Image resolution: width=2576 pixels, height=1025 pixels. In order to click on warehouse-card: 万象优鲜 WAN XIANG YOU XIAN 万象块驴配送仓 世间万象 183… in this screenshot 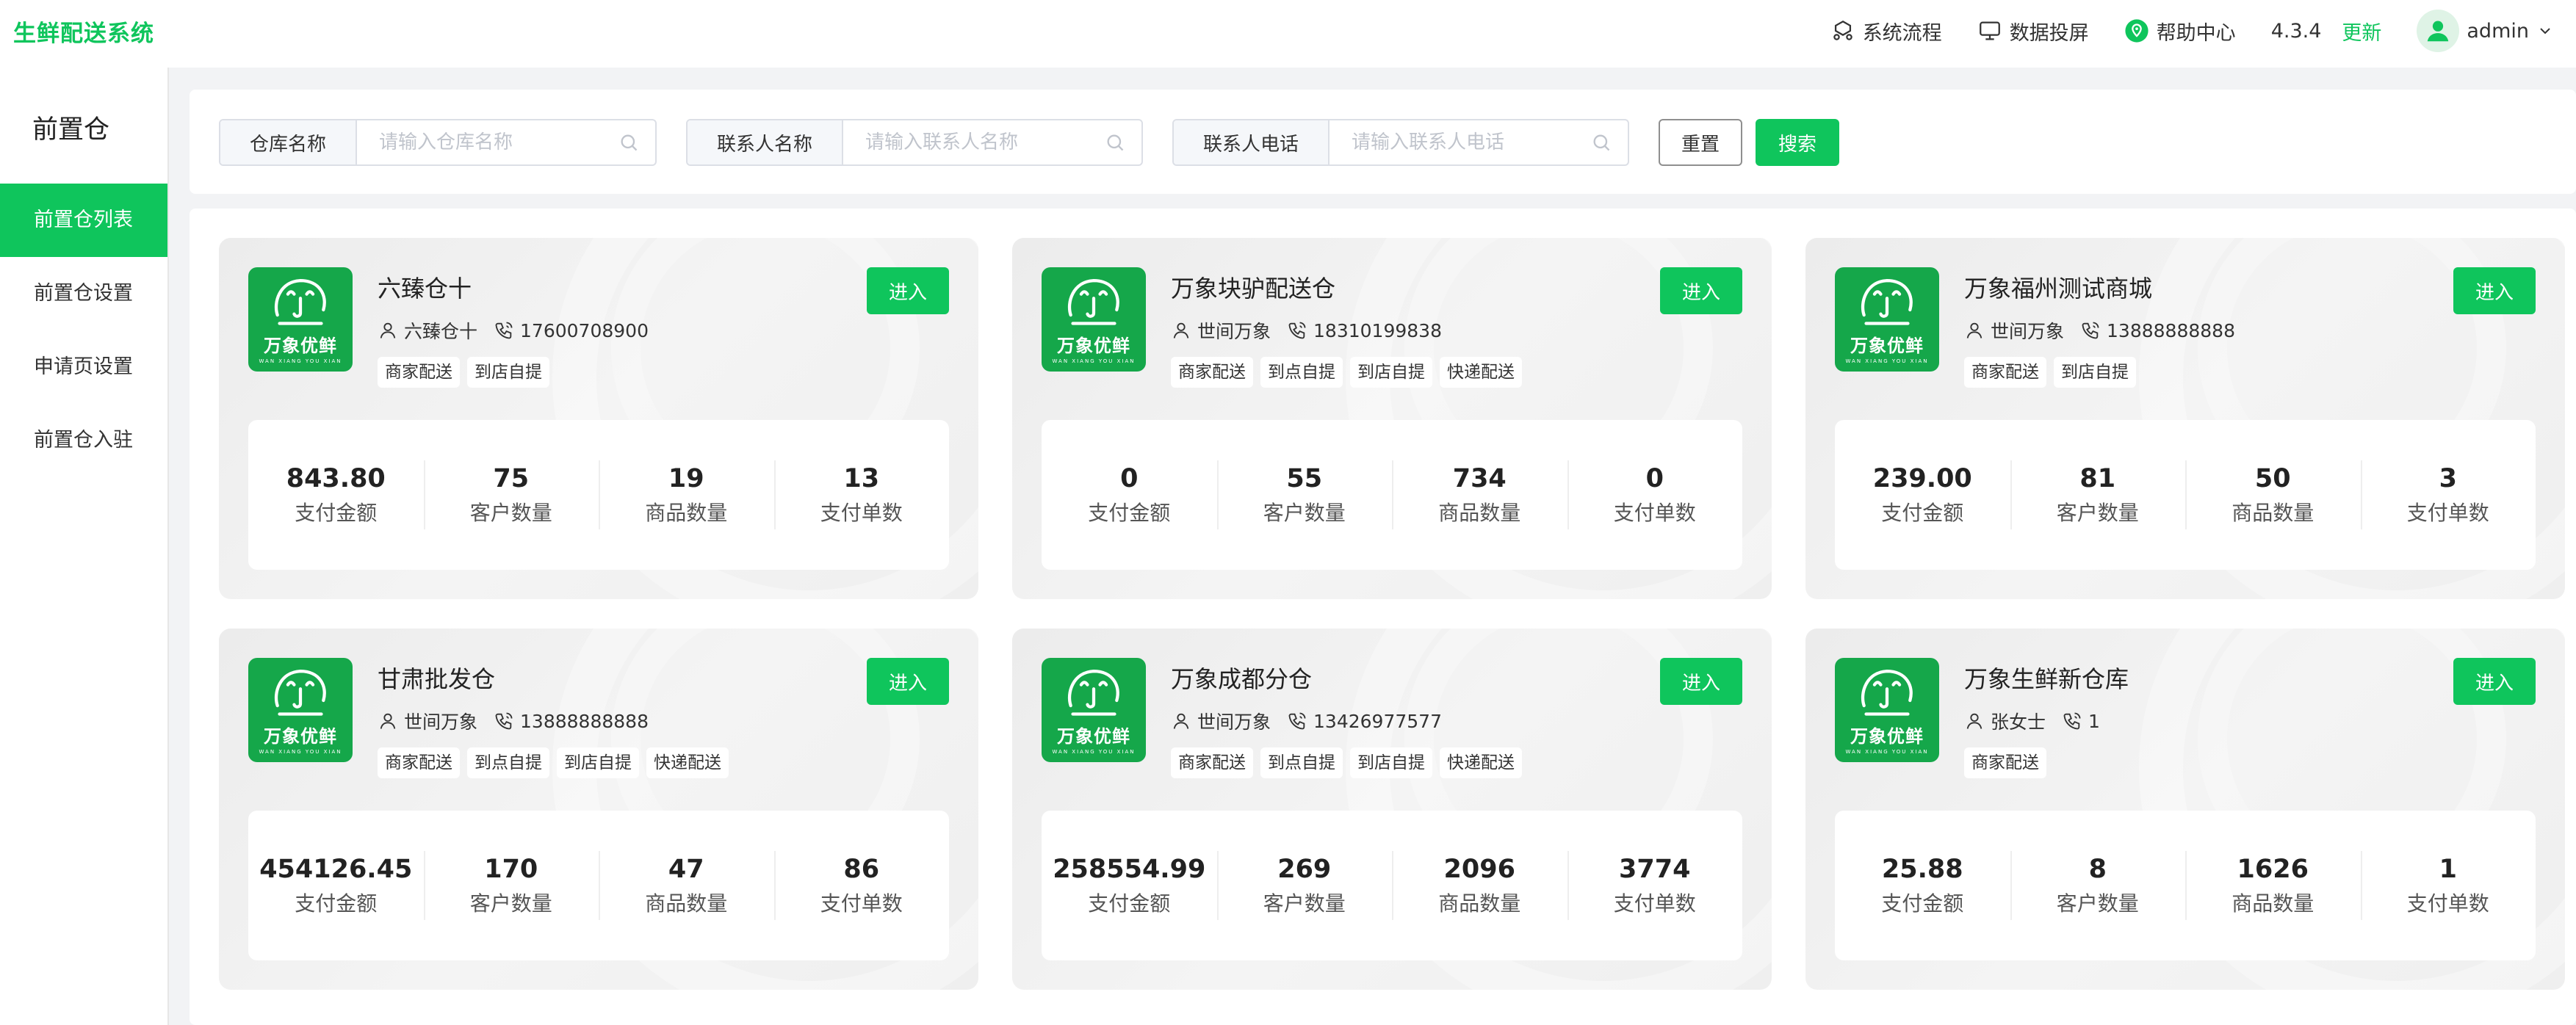, I will do `click(1392, 419)`.